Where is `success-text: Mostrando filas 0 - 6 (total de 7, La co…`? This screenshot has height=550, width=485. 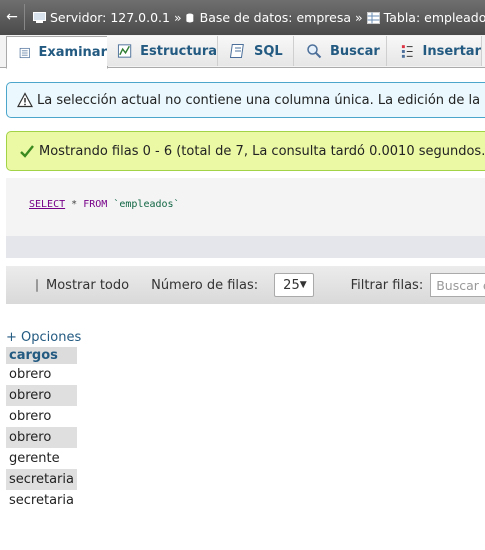 success-text: Mostrando filas 0 - 6 (total de 7, La co… is located at coordinates (262, 151).